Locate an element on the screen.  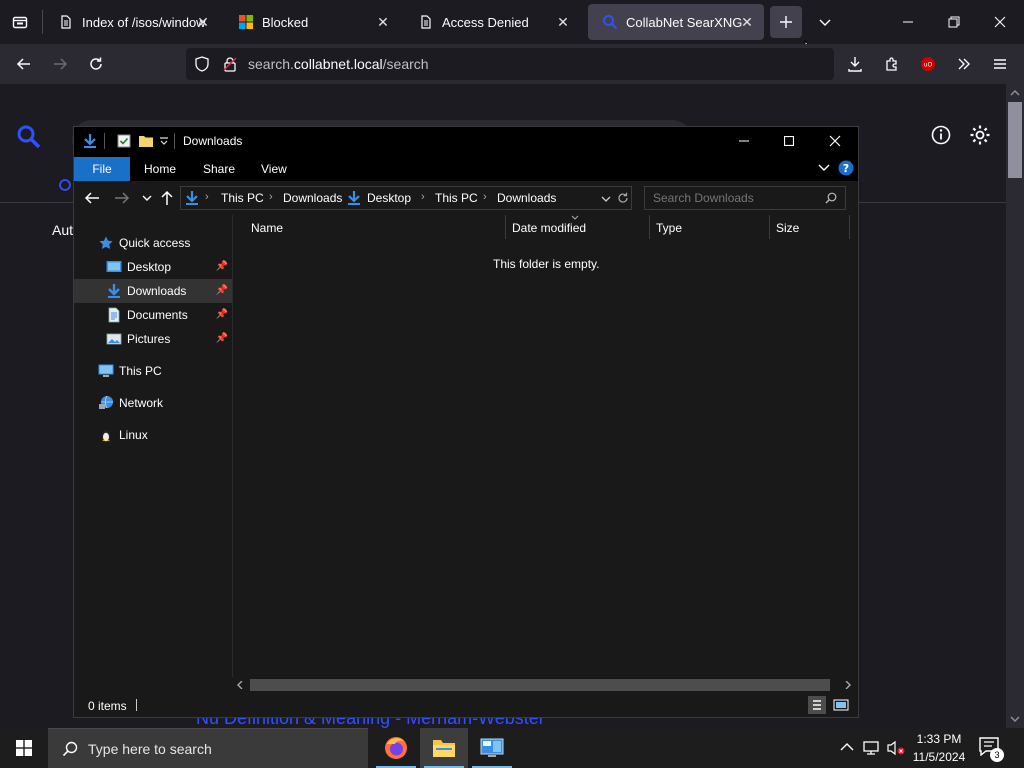
ribbon-tab-share: Share is located at coordinates (219, 169).